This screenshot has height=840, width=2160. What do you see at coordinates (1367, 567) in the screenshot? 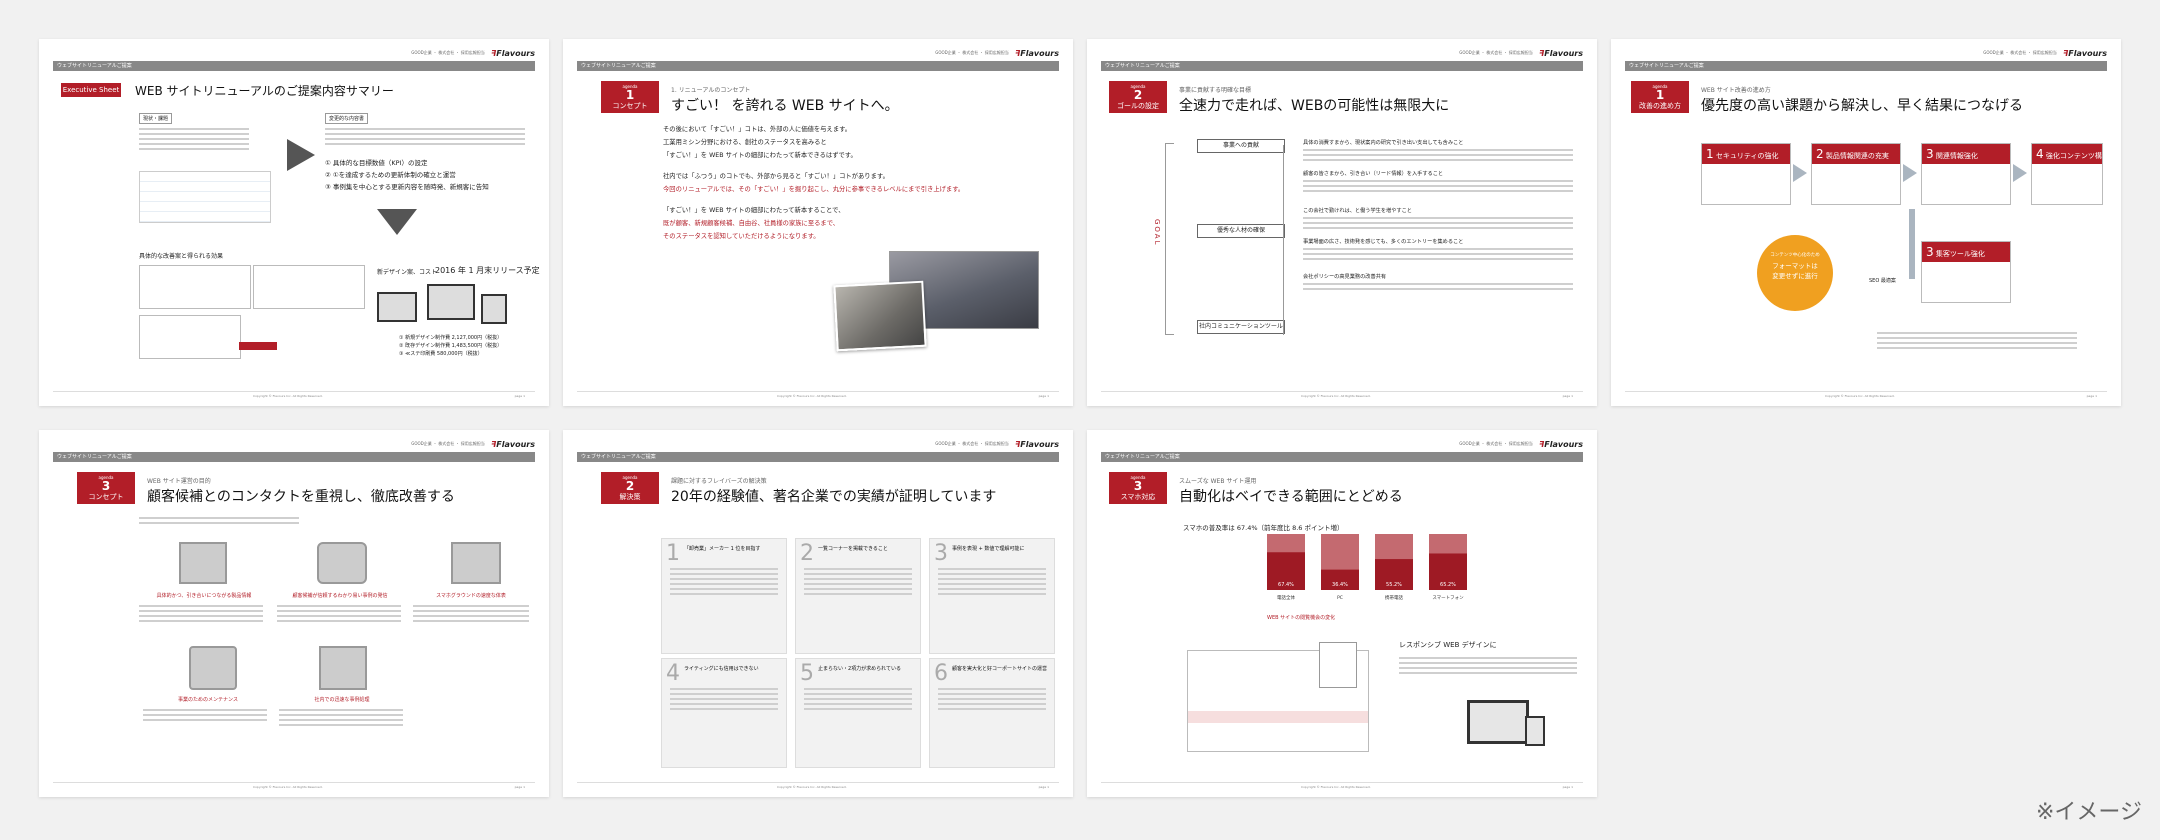
I see `smartphone-usage-chart: 67.4% 電話全体 36.4% PC 55.2% 携帯電話 65.2% スマートフォン` at bounding box center [1367, 567].